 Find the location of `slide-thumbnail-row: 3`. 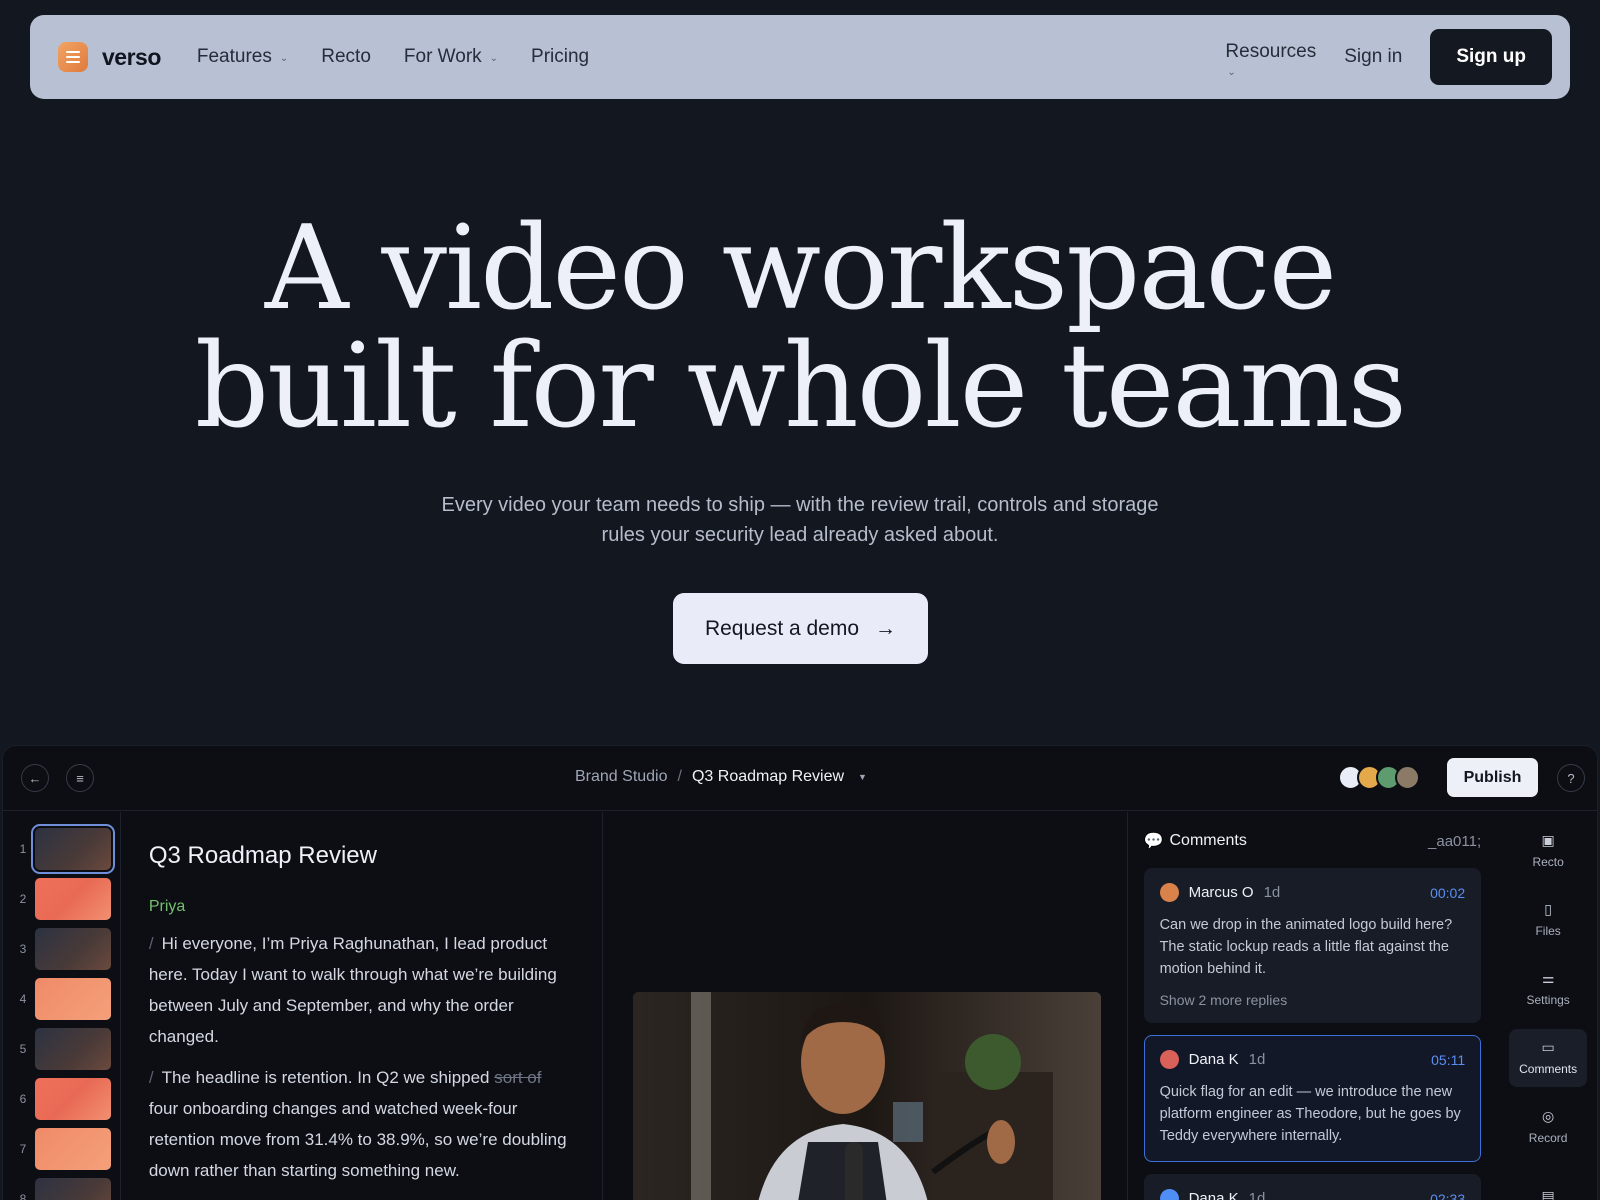

slide-thumbnail-row: 3 is located at coordinates (61, 949).